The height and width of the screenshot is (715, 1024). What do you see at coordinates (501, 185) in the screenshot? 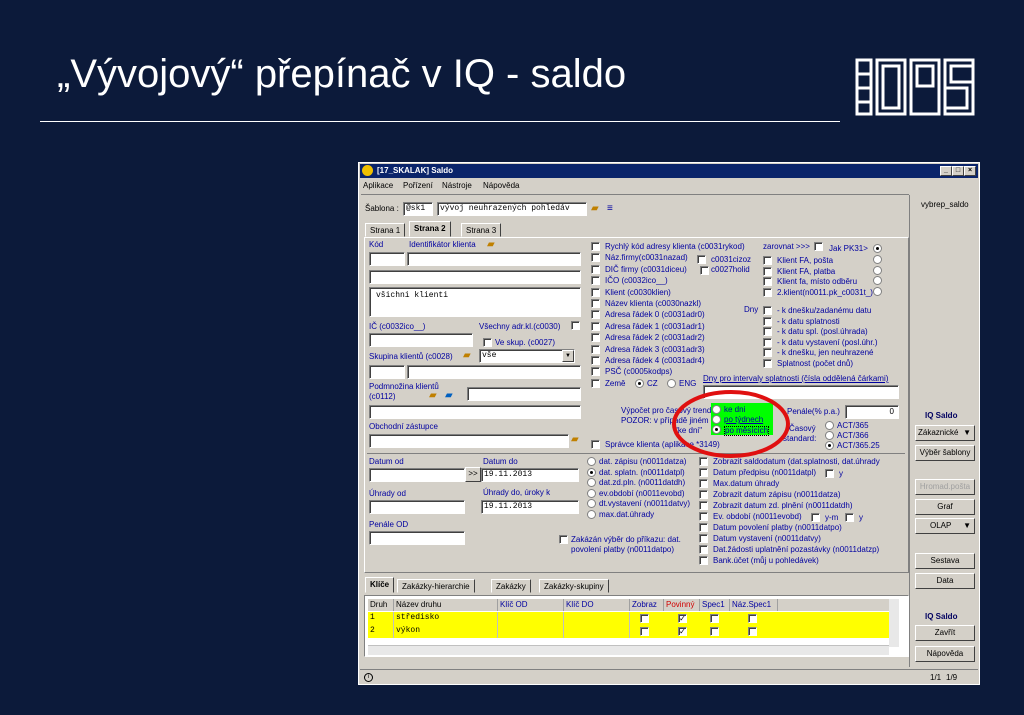
I see `menu-napoveda: Nápověda` at bounding box center [501, 185].